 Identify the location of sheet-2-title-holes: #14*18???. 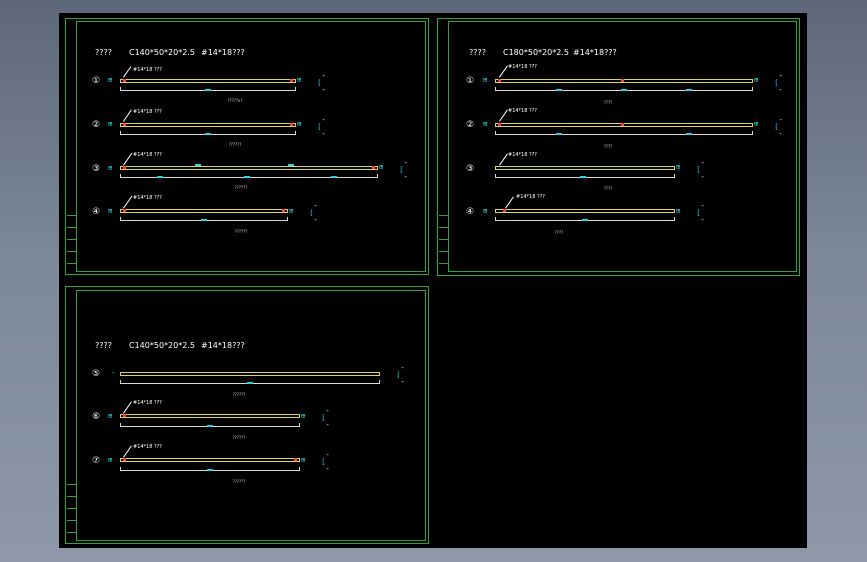
(595, 52).